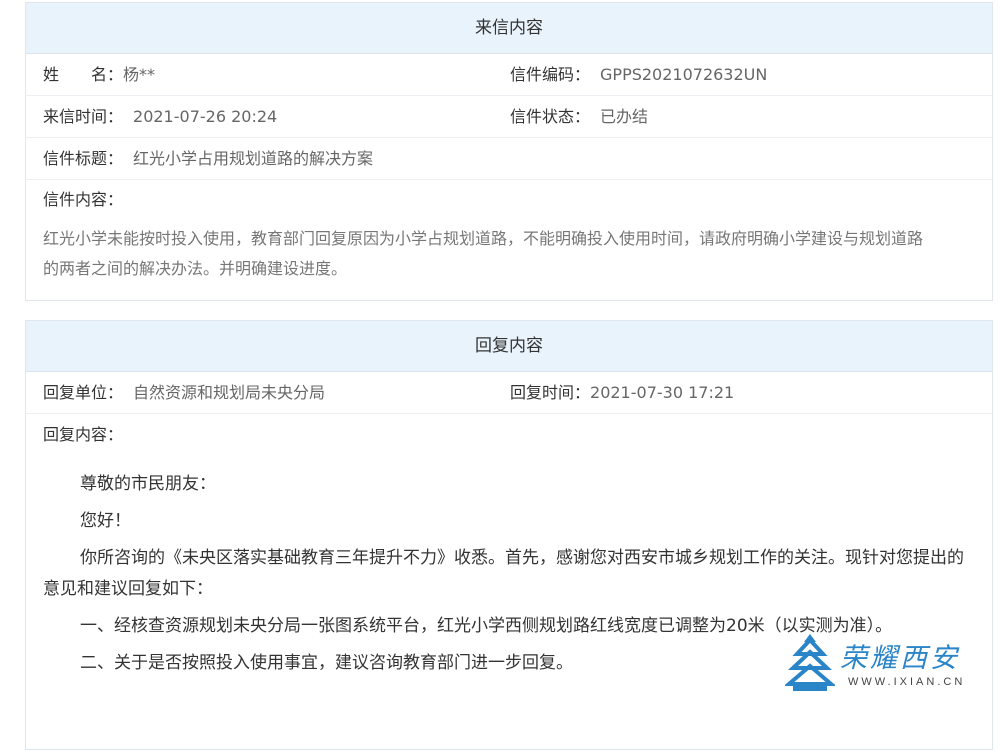  What do you see at coordinates (509, 346) in the screenshot?
I see `reply-panel-header: 回复内容` at bounding box center [509, 346].